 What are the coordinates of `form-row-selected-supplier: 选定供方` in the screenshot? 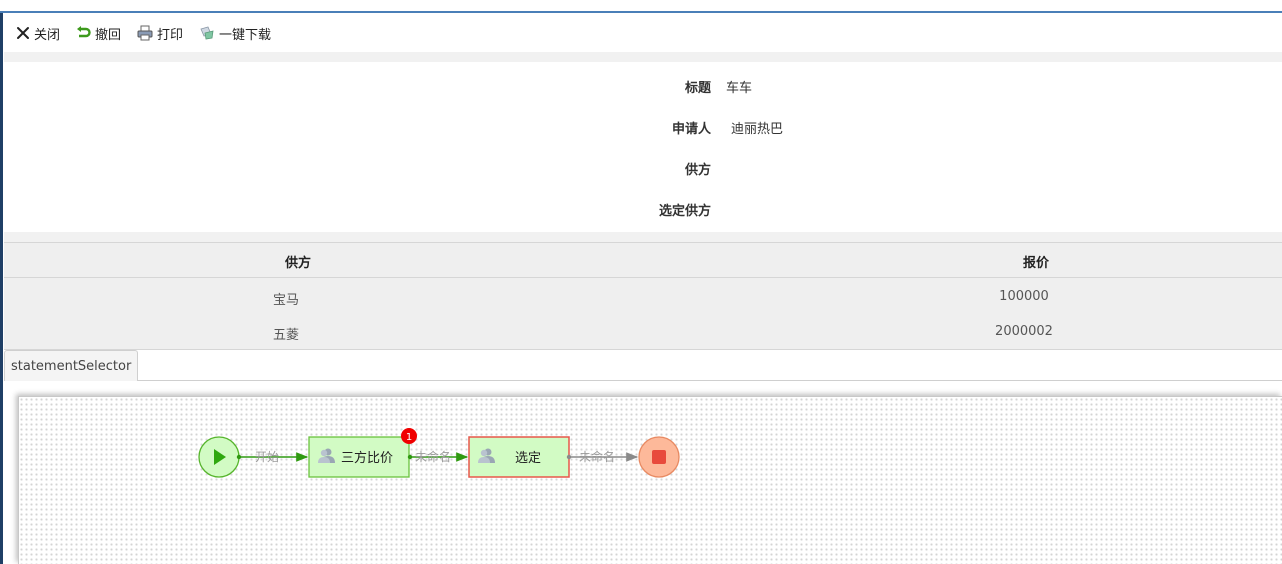 It's located at (643, 210).